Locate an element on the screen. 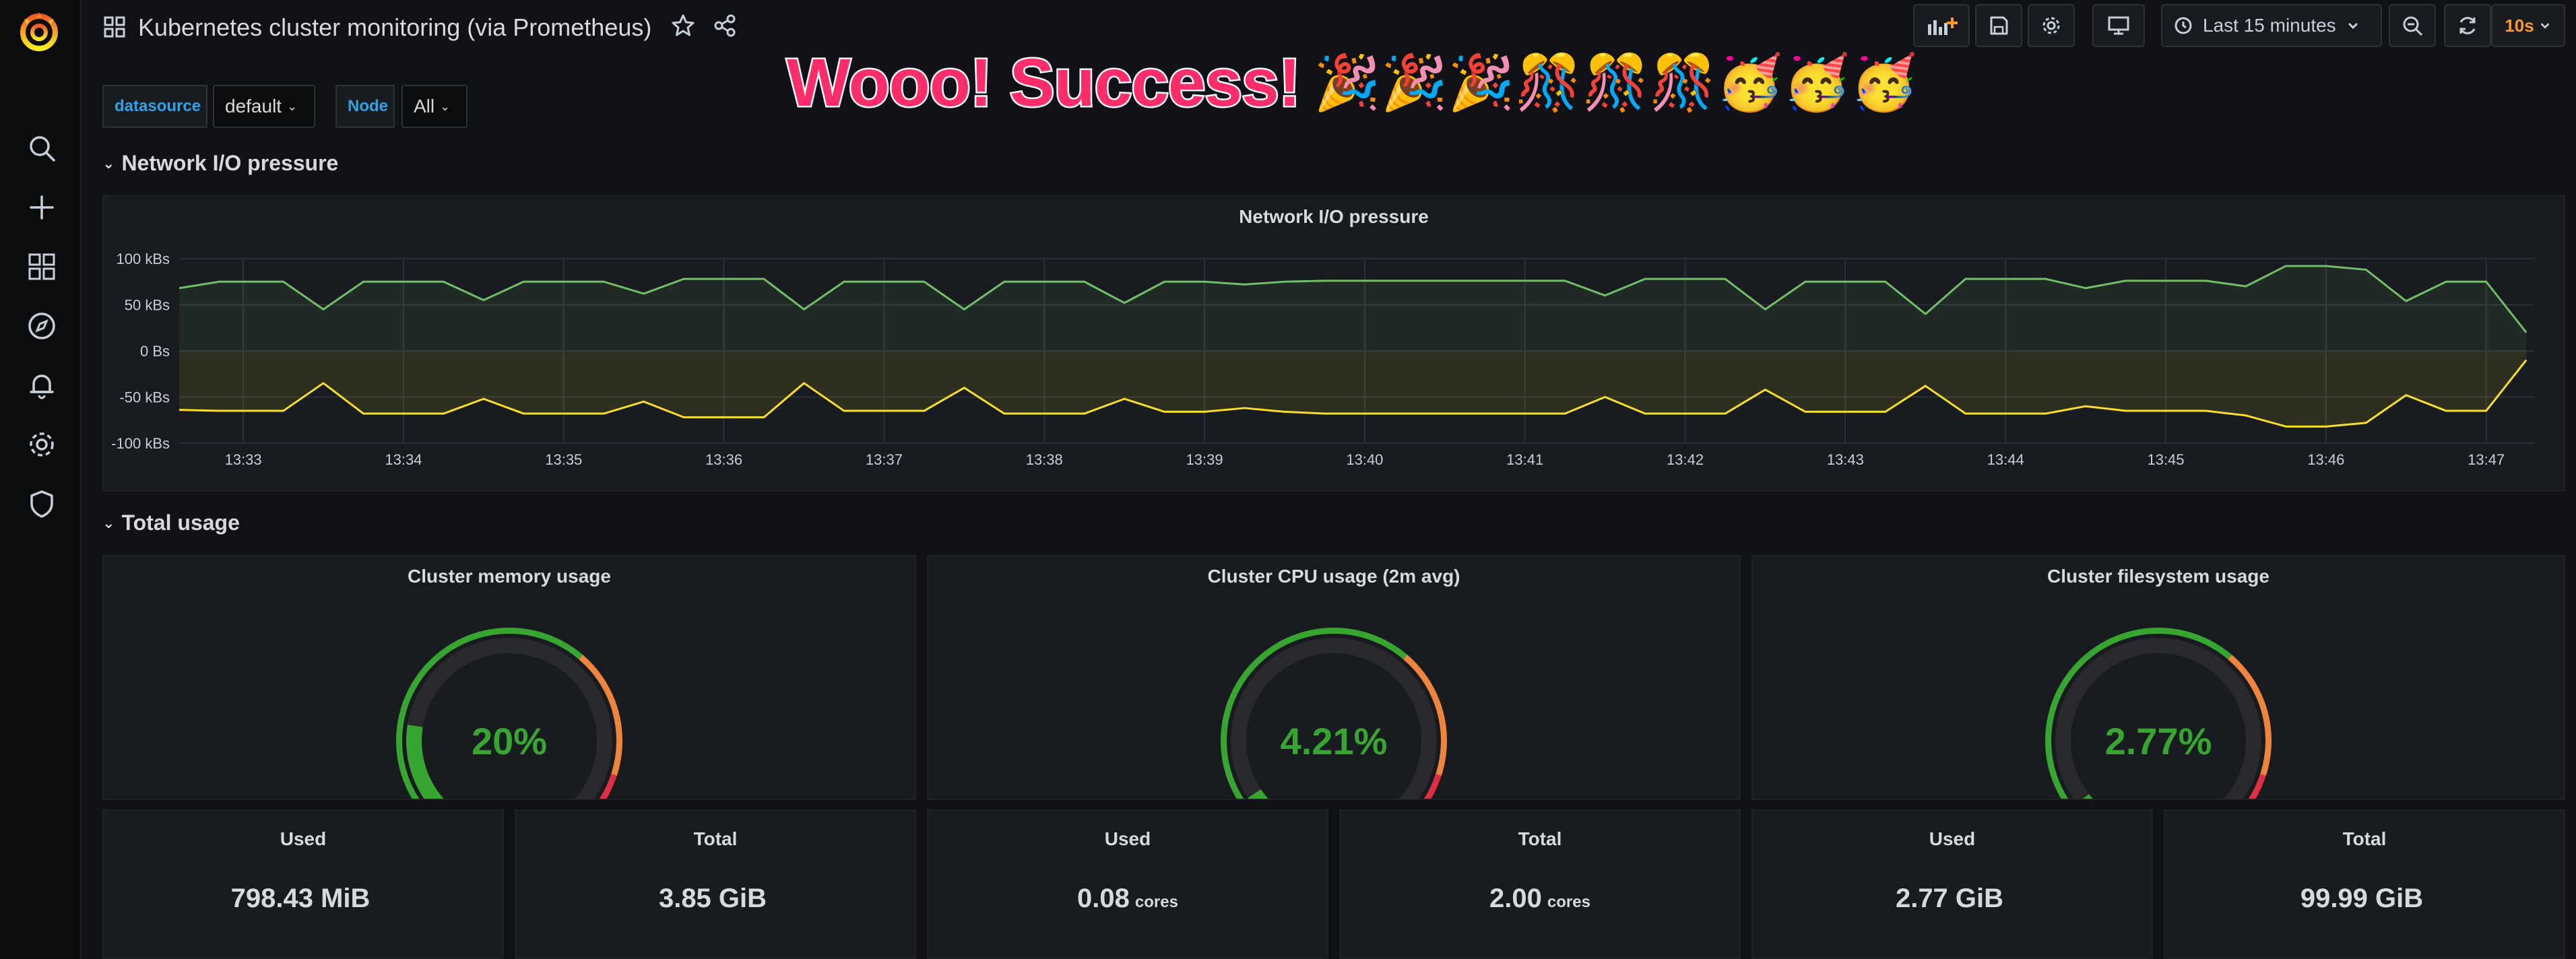 Image resolution: width=2576 pixels, height=959 pixels. variable-select-datasource: default ⌄ is located at coordinates (264, 106).